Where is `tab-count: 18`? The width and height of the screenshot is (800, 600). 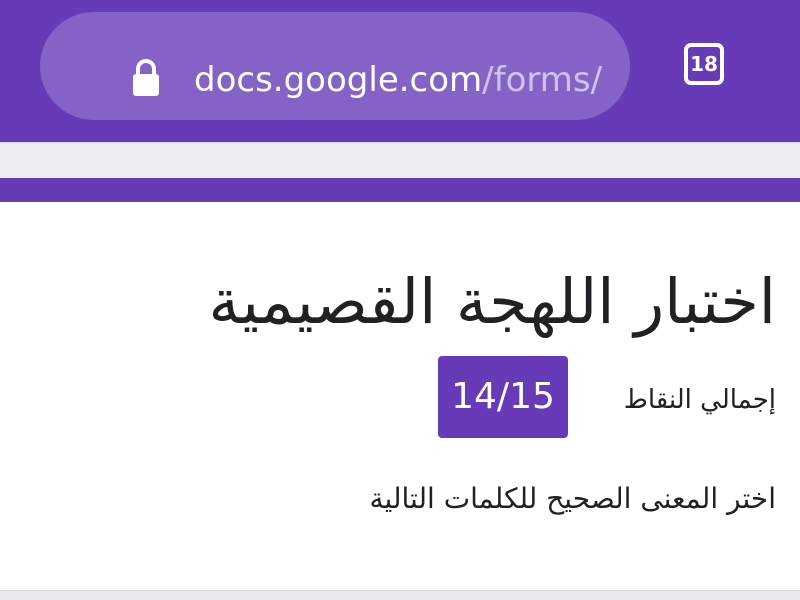
tab-count: 18 is located at coordinates (704, 64).